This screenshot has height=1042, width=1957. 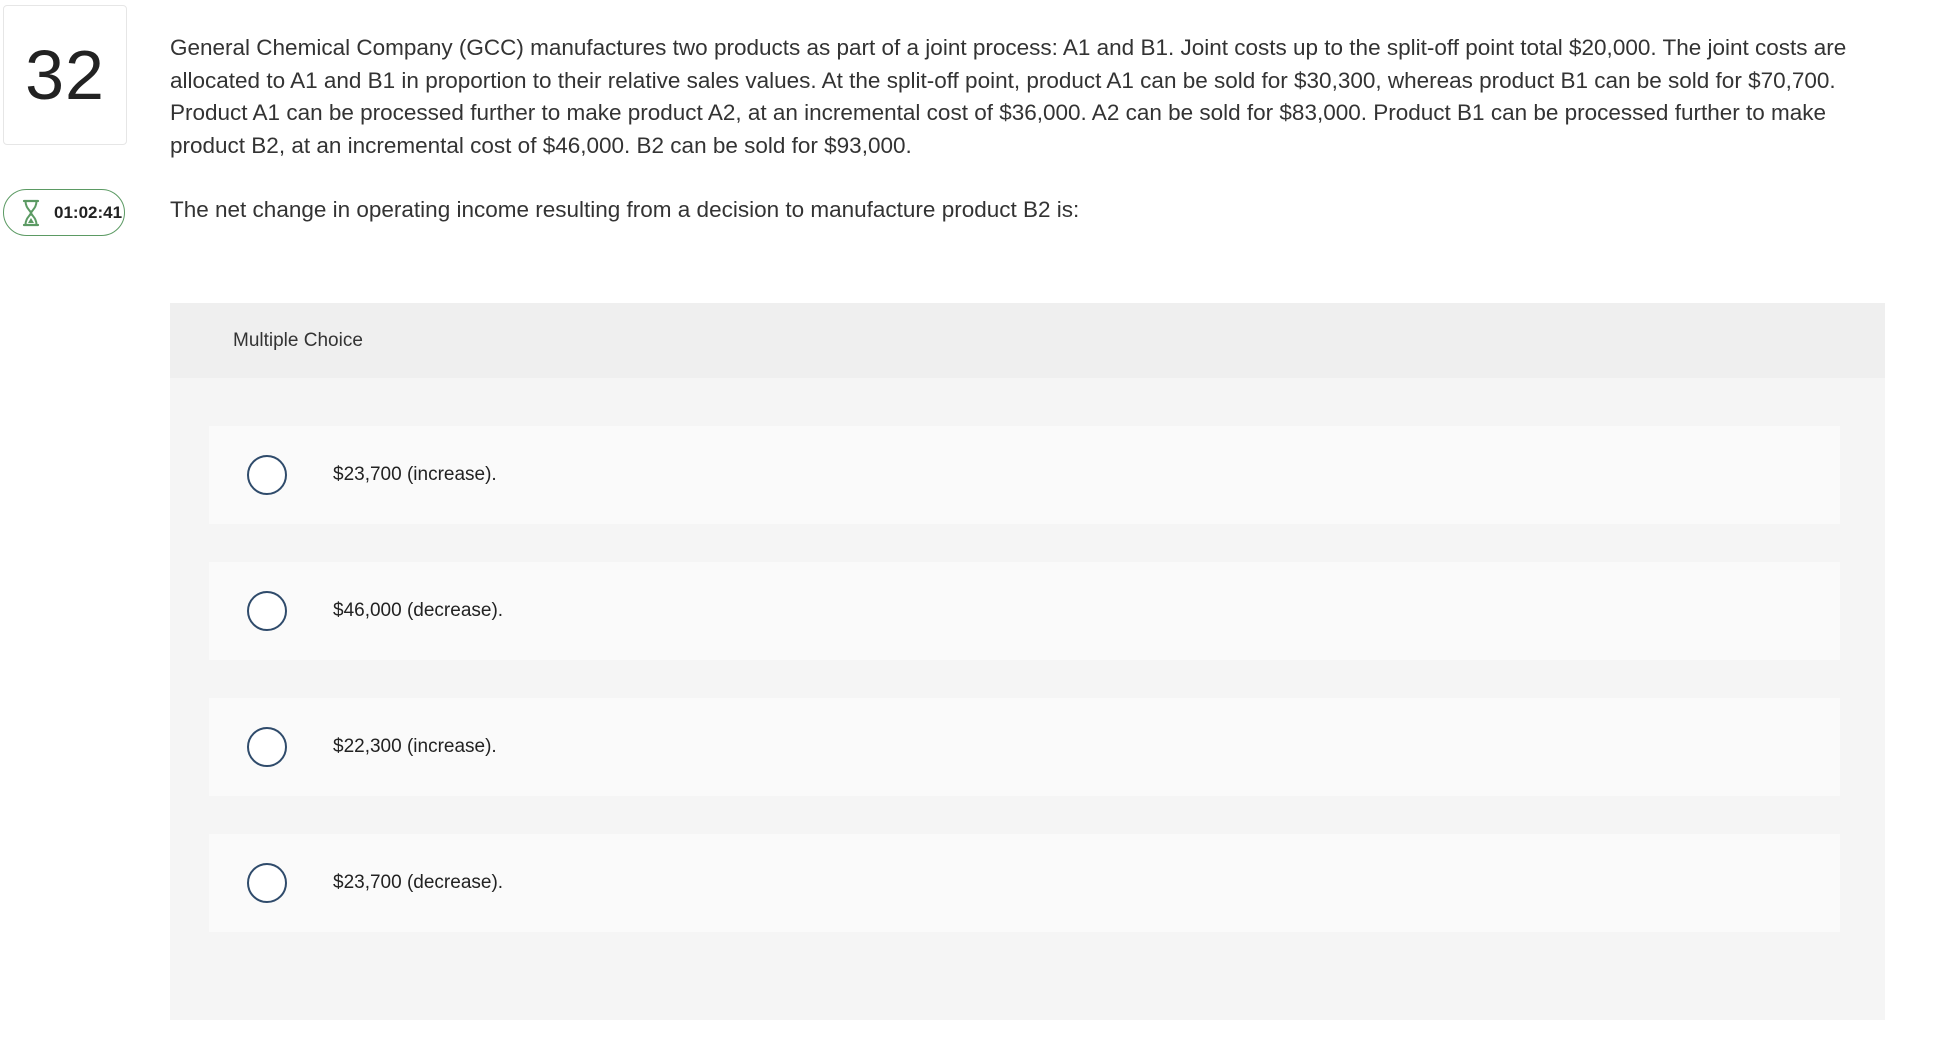 I want to click on question-number: 32, so click(x=65, y=75).